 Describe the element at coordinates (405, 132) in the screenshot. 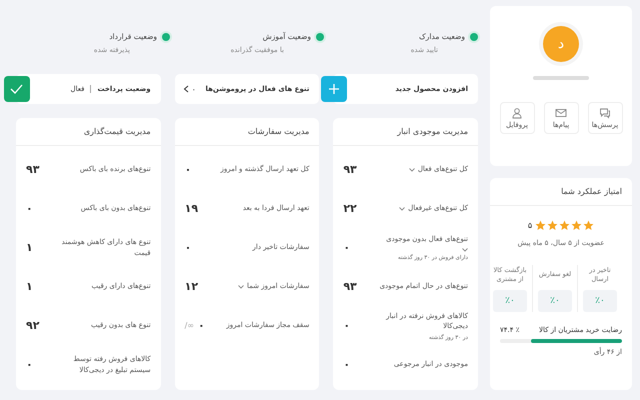

I see `panel-title: مدیریت موجودی انبار` at that location.